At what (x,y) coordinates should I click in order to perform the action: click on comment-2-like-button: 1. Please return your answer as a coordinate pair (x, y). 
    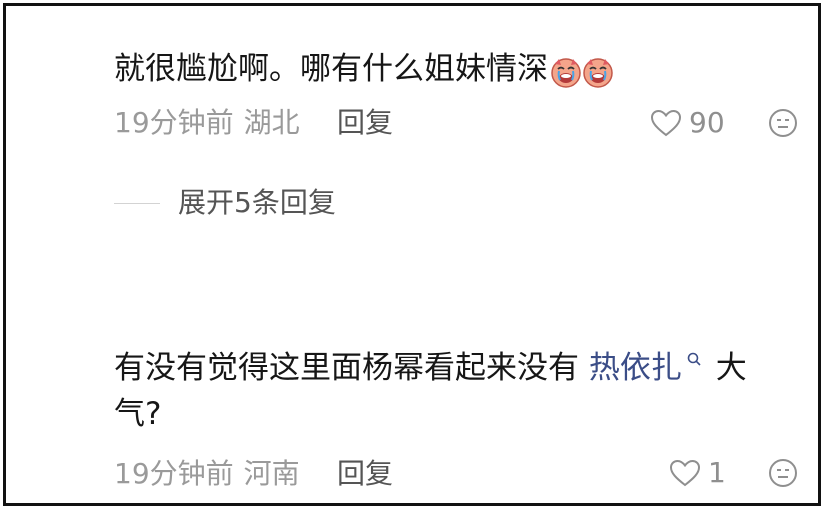
    Looking at the image, I should click on (697, 473).